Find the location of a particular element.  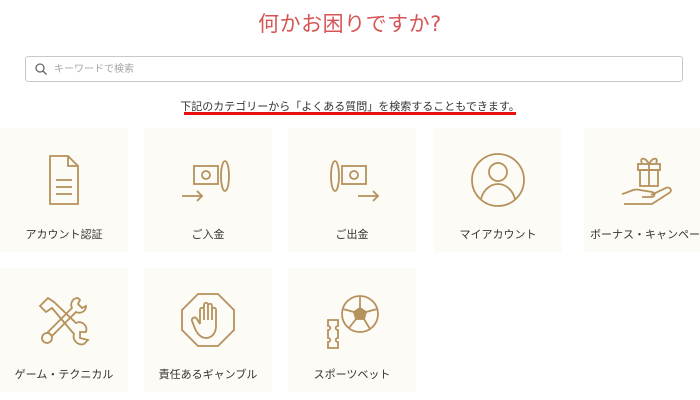

search-bar is located at coordinates (354, 69).